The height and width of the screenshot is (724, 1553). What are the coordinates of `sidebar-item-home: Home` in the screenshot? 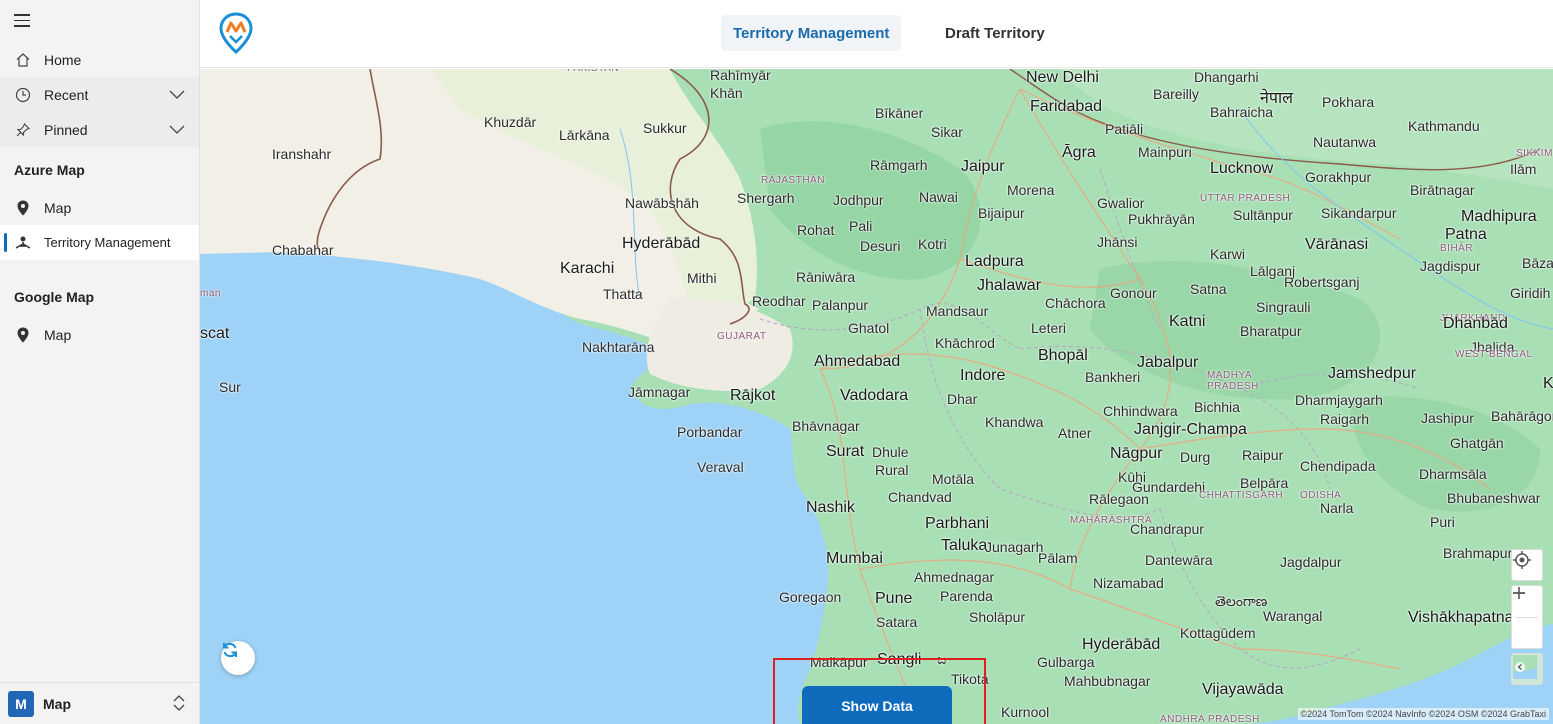 It's located at (99, 59).